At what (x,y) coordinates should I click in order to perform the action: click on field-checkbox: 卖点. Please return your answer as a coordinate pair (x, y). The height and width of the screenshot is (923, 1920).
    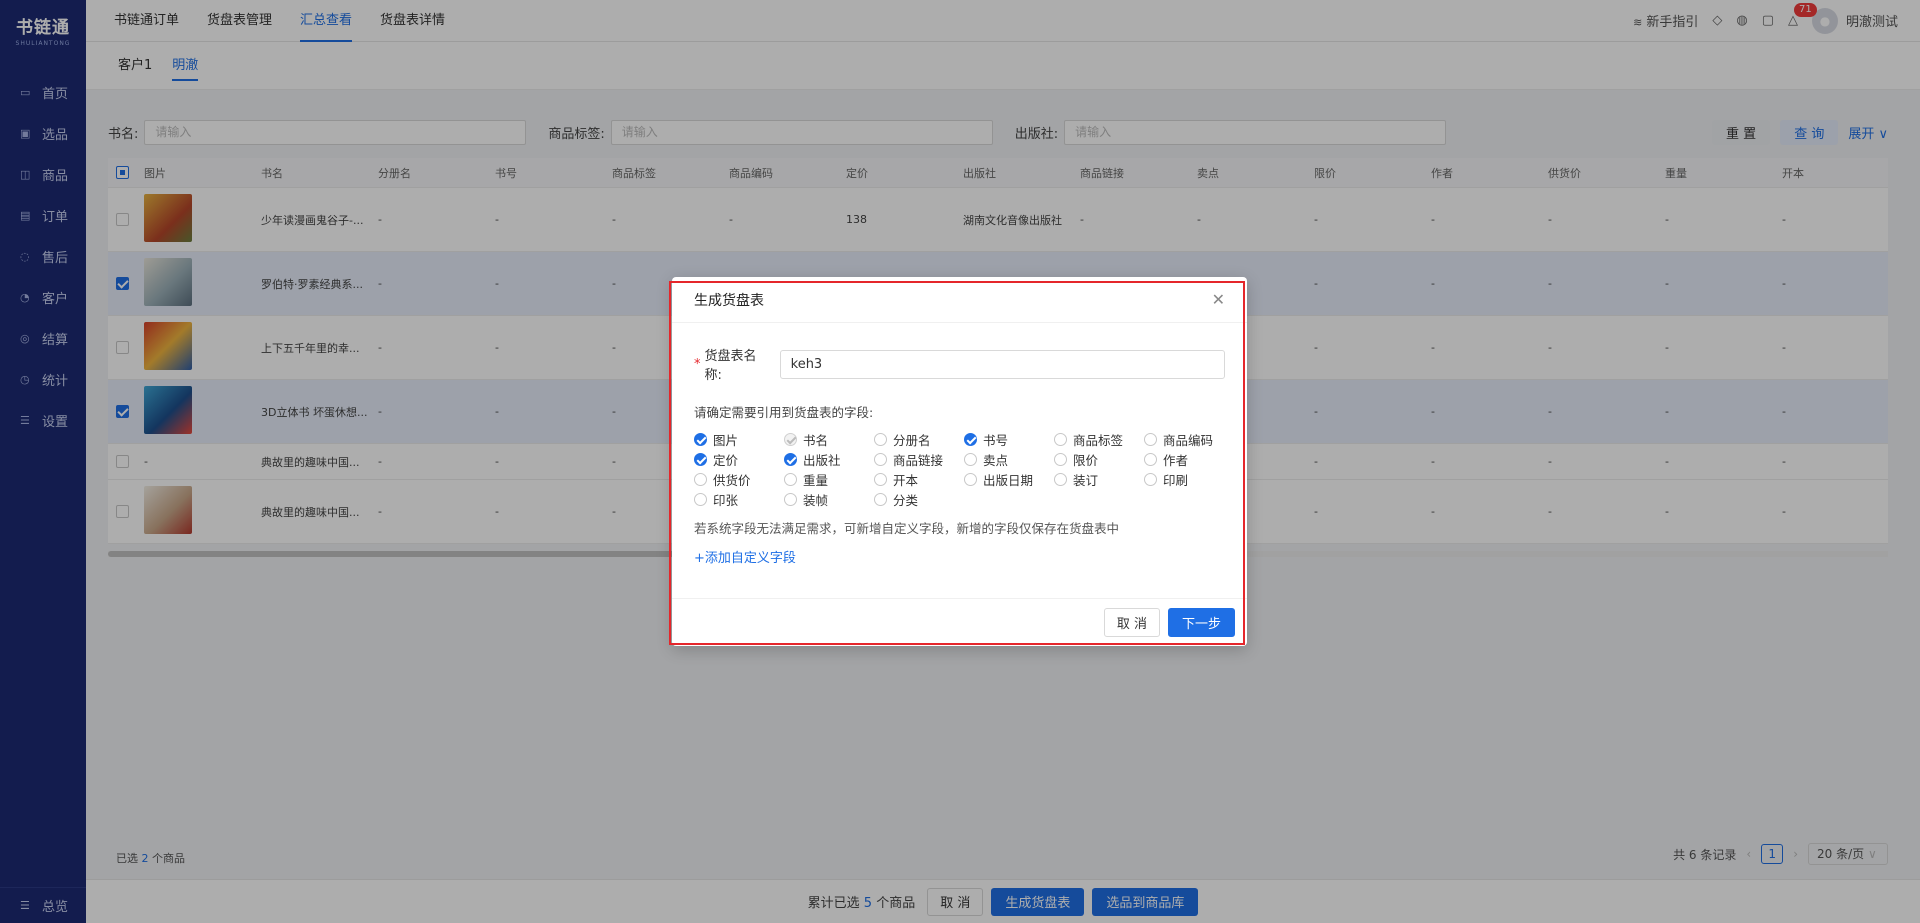
    Looking at the image, I should click on (1009, 459).